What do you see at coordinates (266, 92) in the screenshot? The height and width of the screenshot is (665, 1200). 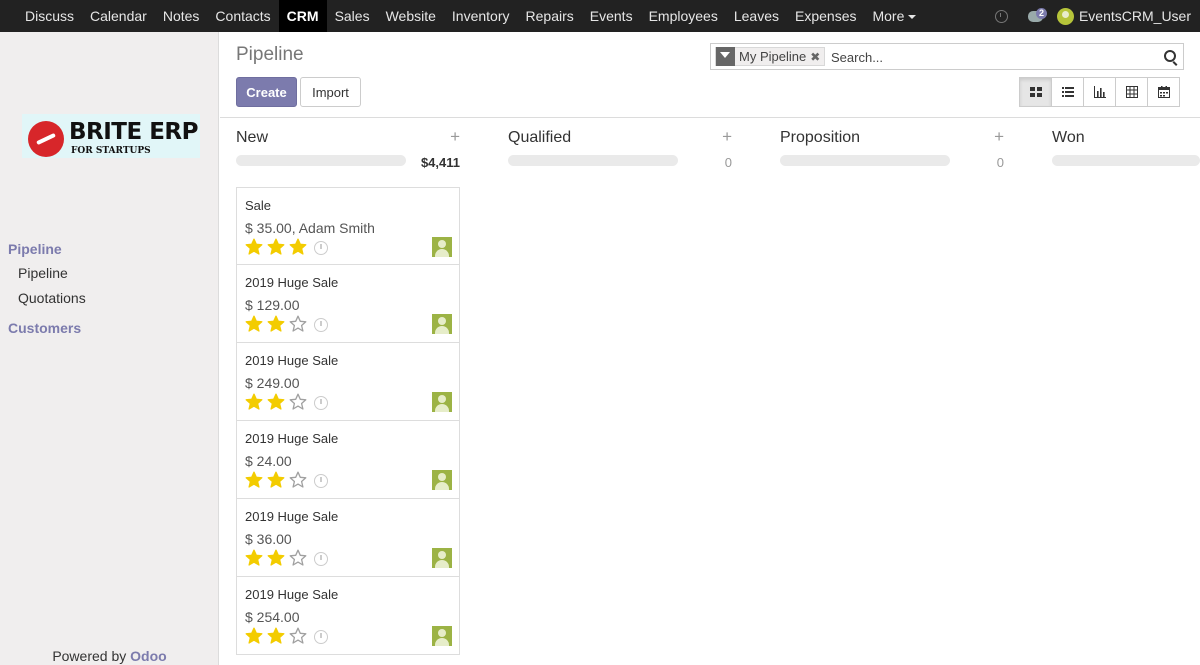 I see `create-button: Create` at bounding box center [266, 92].